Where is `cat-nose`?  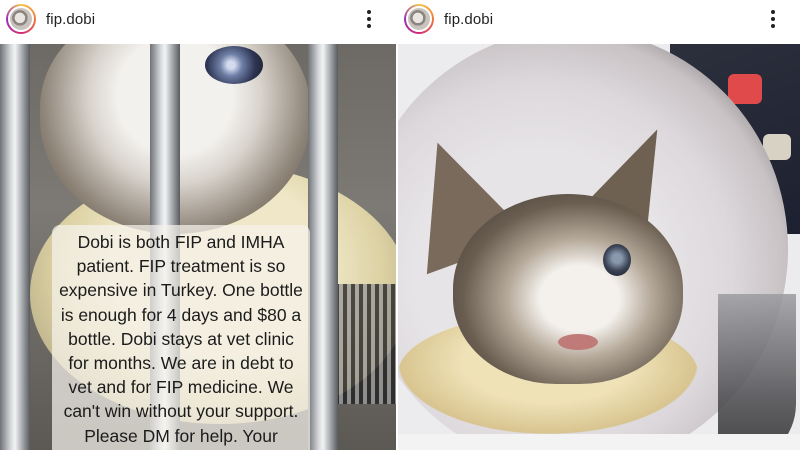 cat-nose is located at coordinates (578, 342).